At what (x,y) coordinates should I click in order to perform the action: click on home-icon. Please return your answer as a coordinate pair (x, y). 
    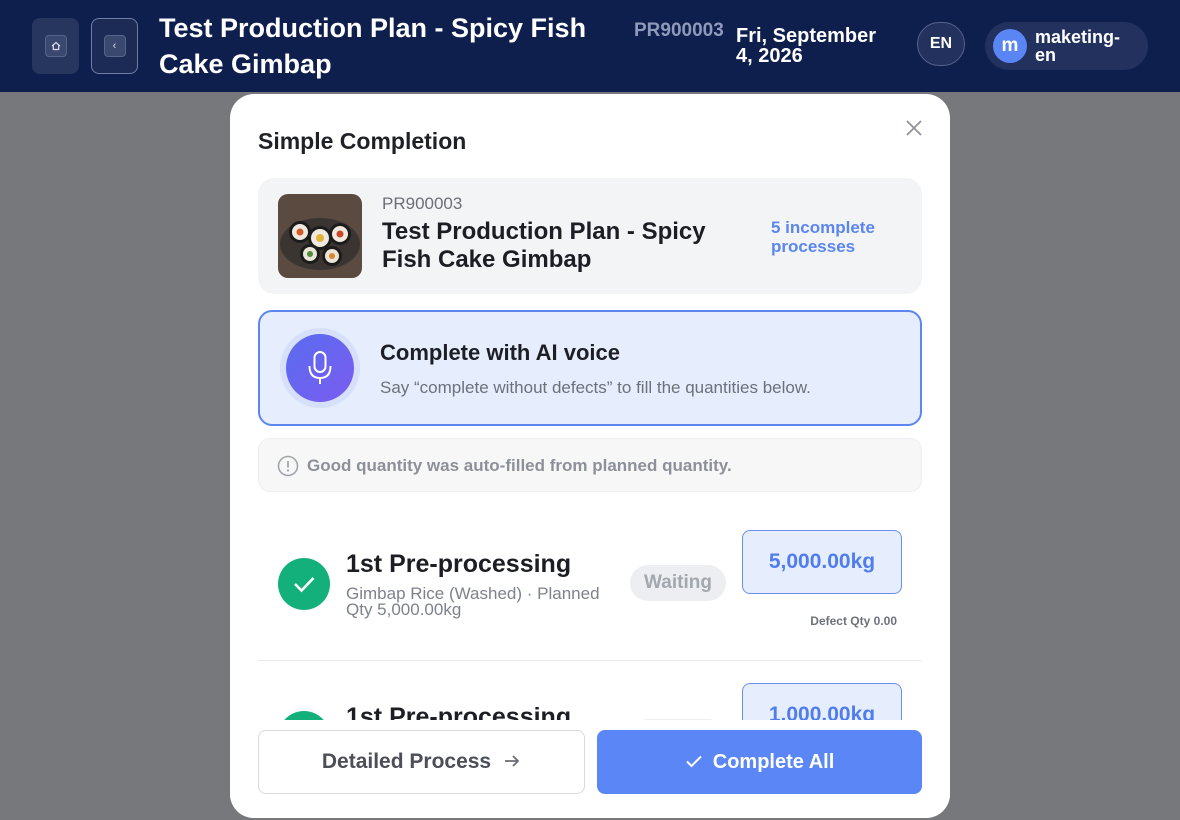
    Looking at the image, I should click on (55, 46).